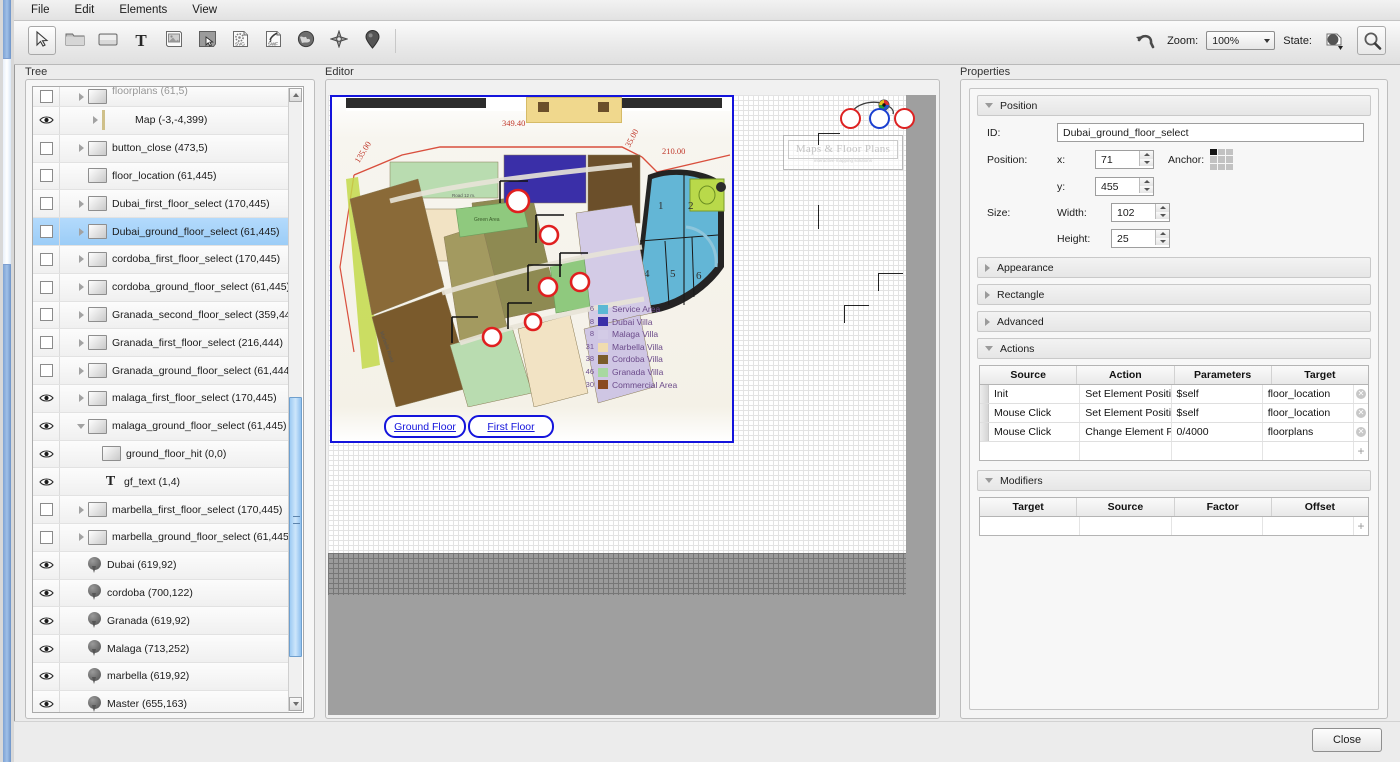 This screenshot has width=1400, height=762. I want to click on button-tool, so click(207, 40).